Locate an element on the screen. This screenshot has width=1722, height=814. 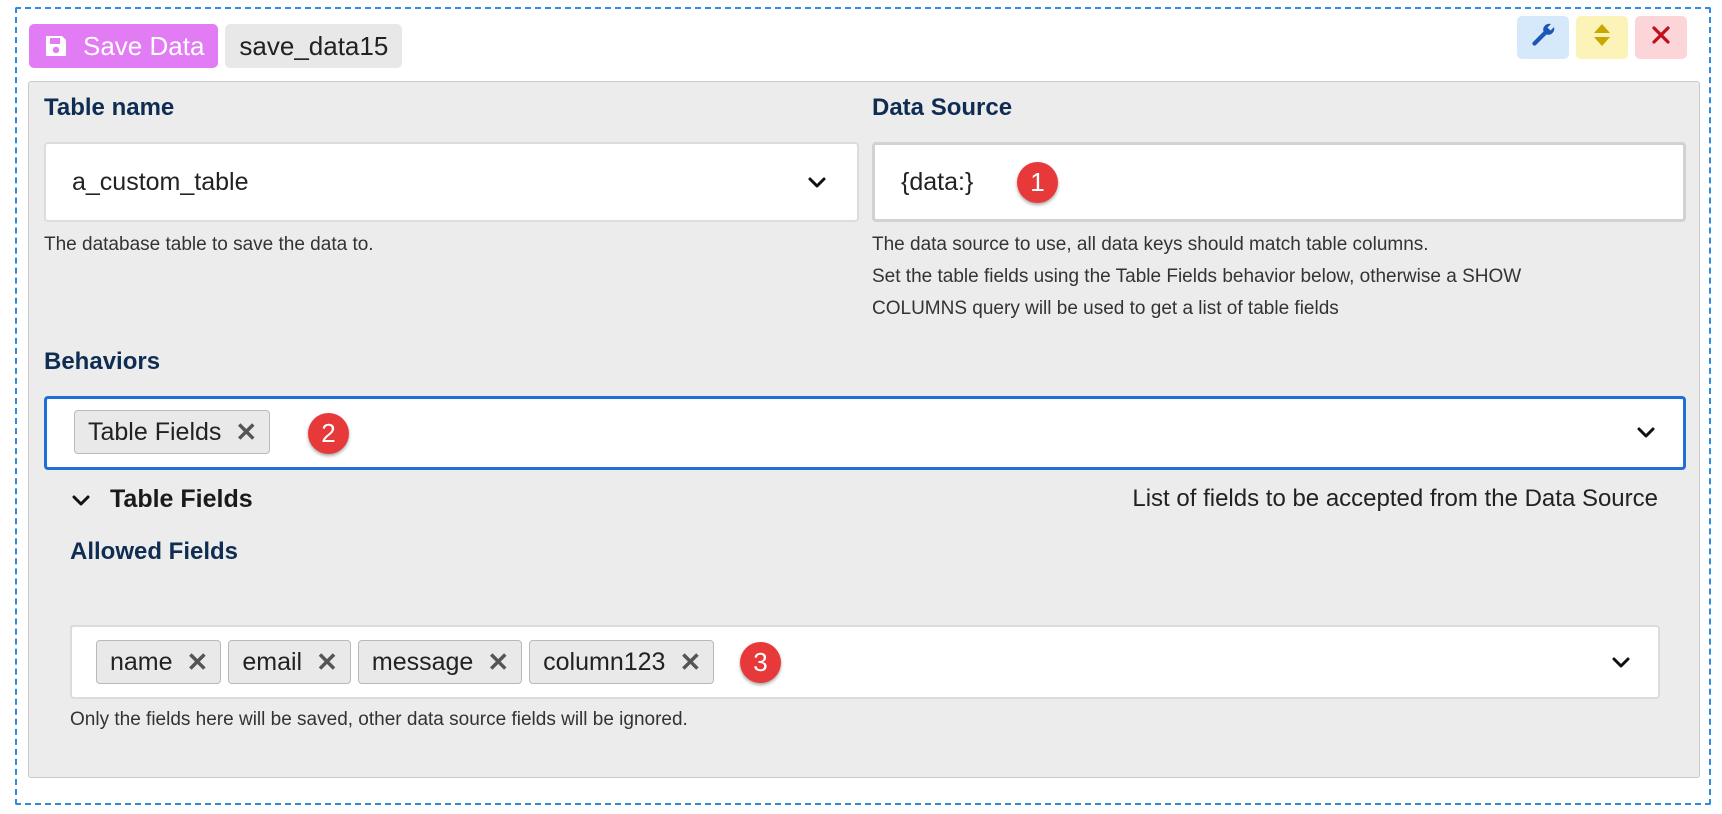
annotation-badge-2: 2 is located at coordinates (328, 433).